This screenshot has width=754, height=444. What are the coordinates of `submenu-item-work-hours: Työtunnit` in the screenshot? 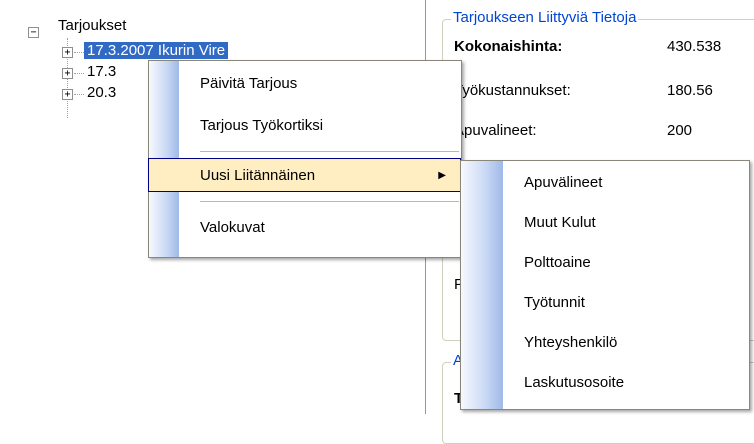 It's located at (605, 303).